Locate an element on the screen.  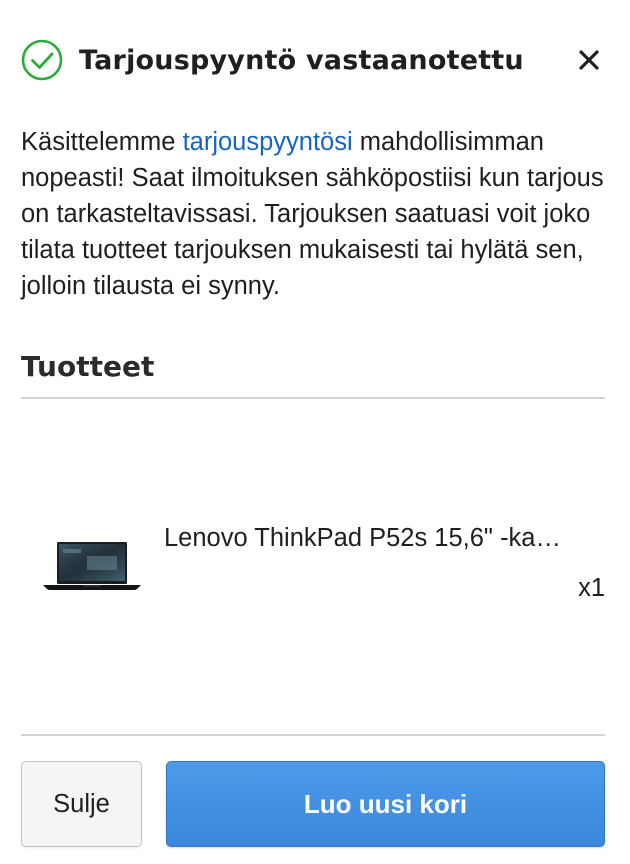
quote-request-link: tarjouspyyntösi is located at coordinates (268, 142).